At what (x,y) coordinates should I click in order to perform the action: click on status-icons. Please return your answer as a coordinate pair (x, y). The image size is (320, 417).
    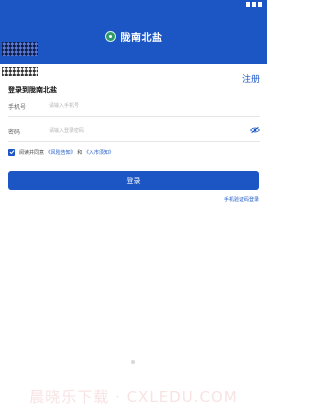
    Looking at the image, I should click on (254, 4).